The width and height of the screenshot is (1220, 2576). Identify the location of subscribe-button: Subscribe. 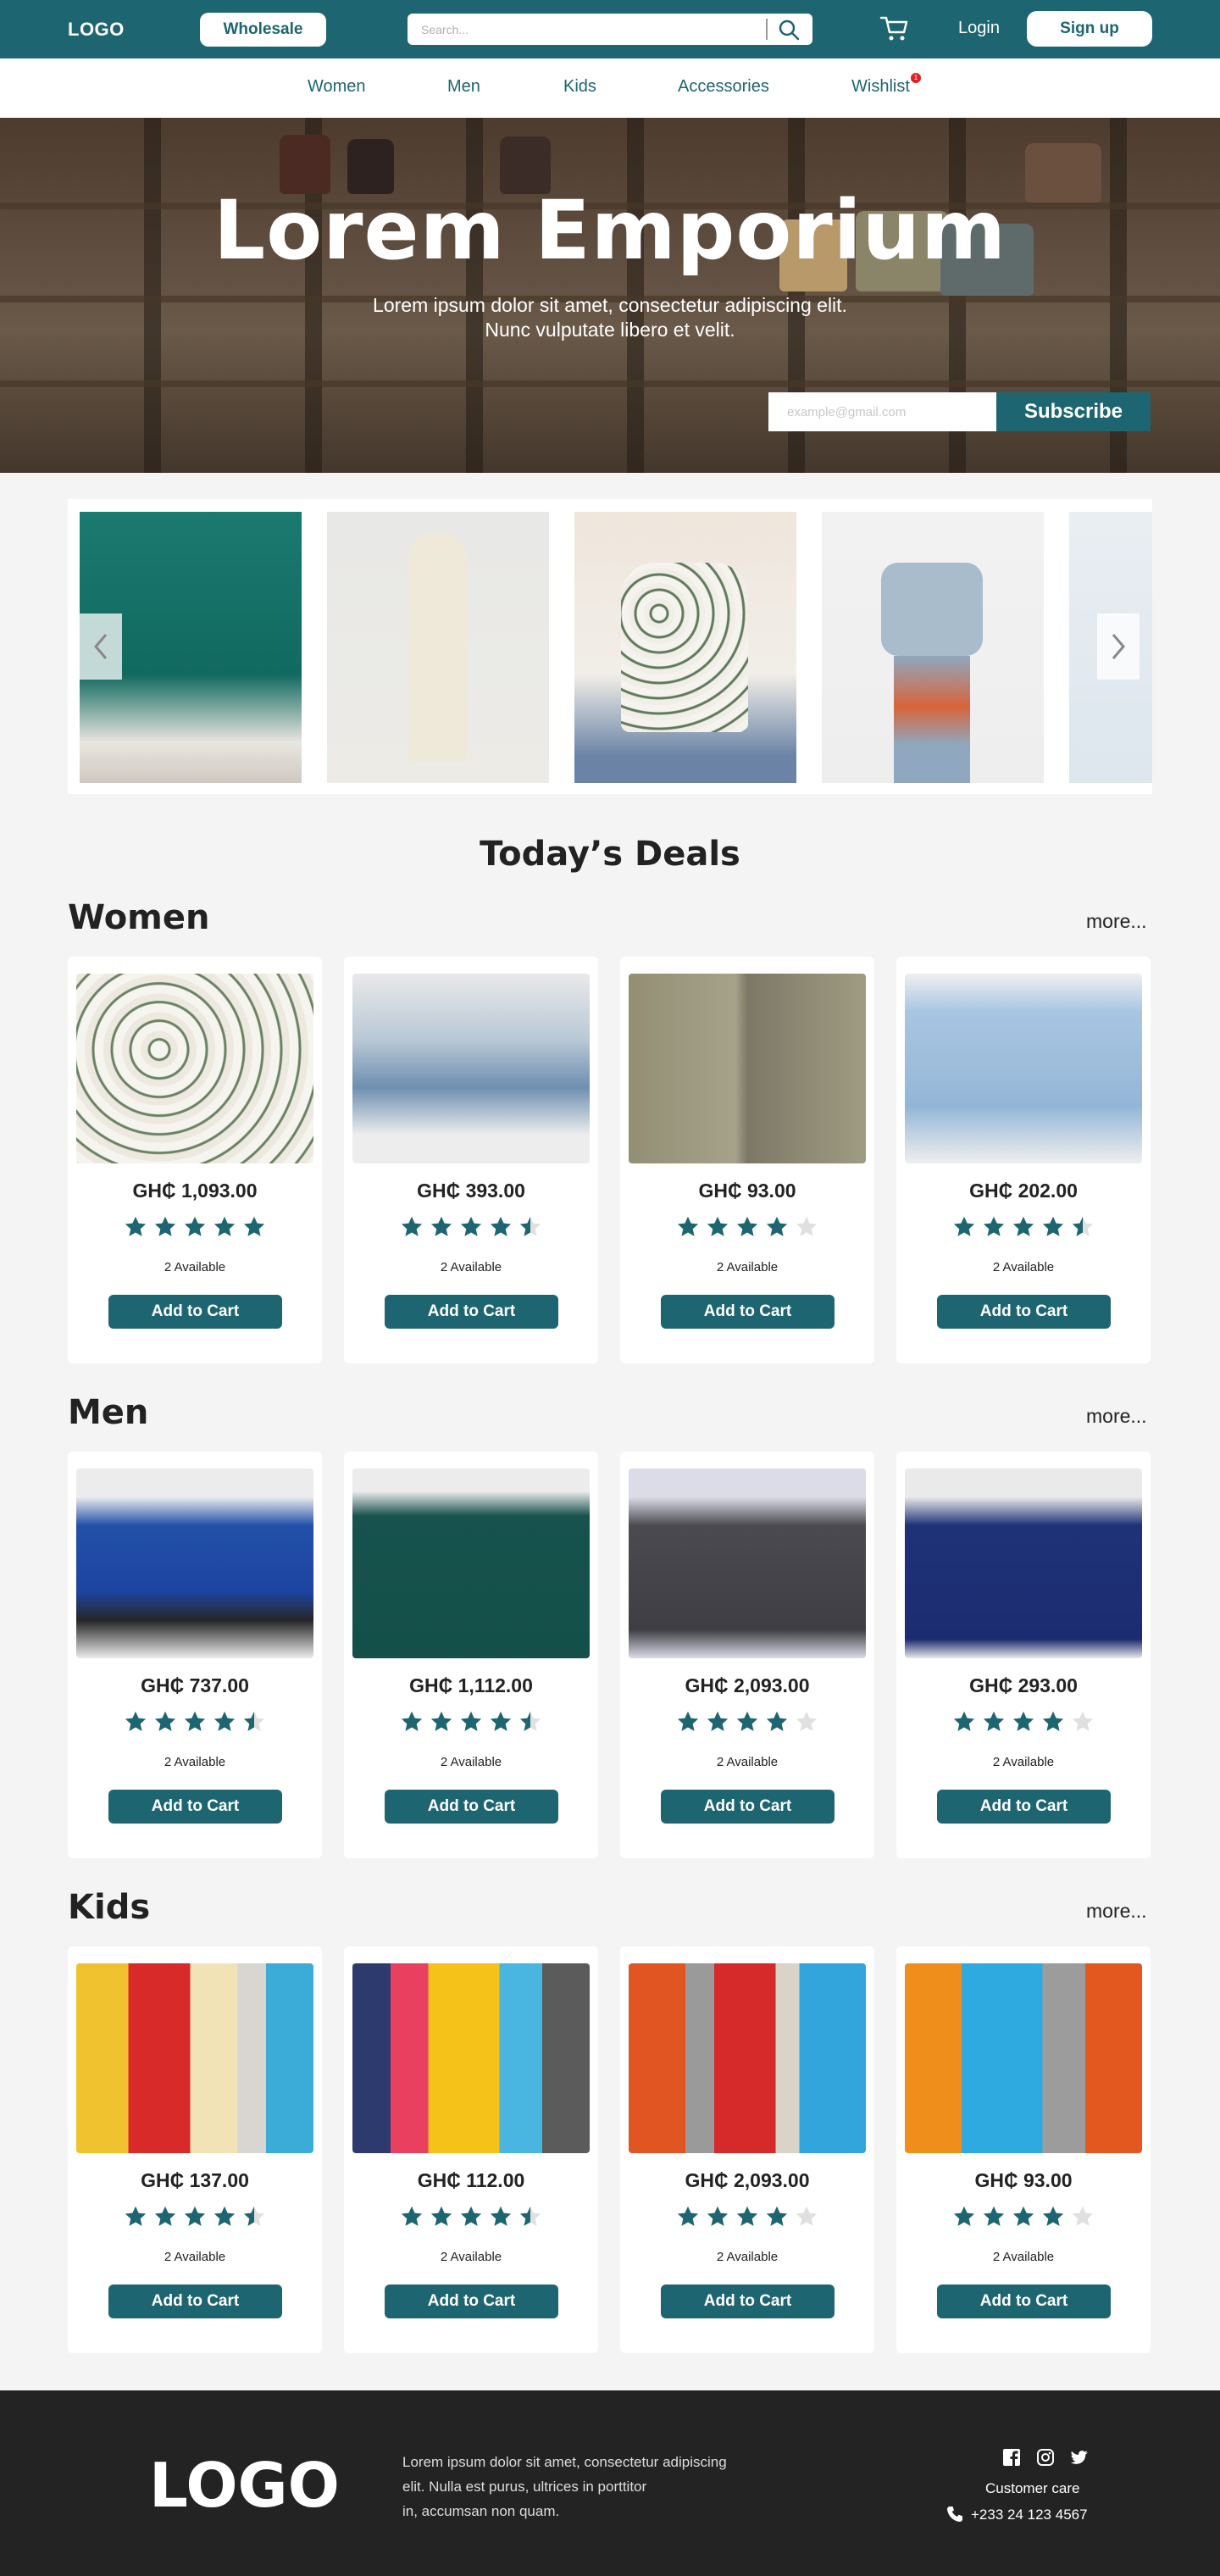
(1073, 411).